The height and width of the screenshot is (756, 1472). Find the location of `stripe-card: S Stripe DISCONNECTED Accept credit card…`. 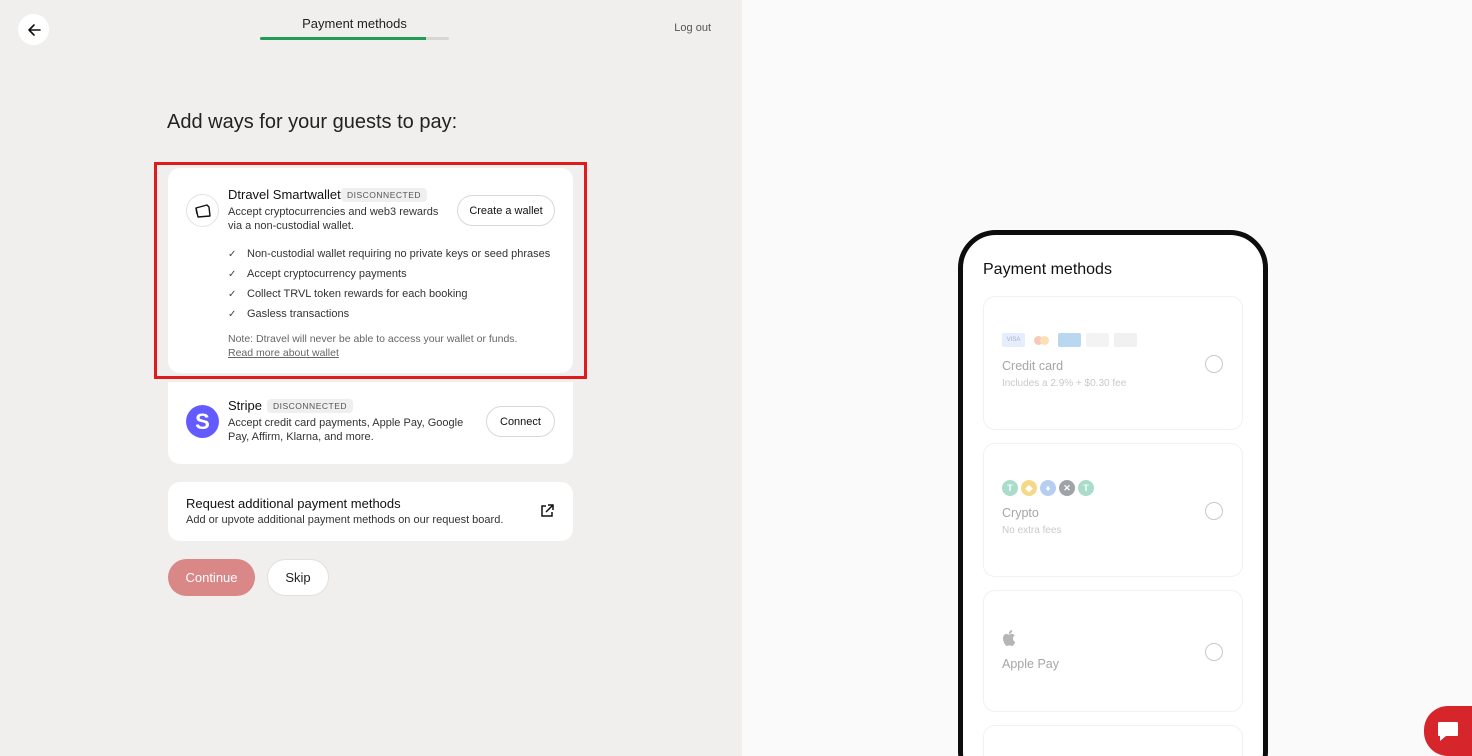

stripe-card: S Stripe DISCONNECTED Accept credit card… is located at coordinates (370, 423).